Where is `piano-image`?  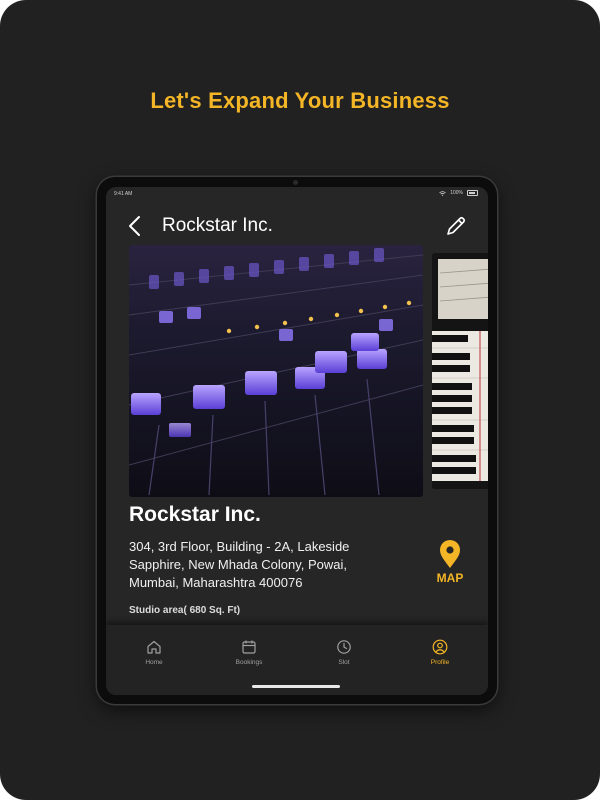
piano-image is located at coordinates (460, 371).